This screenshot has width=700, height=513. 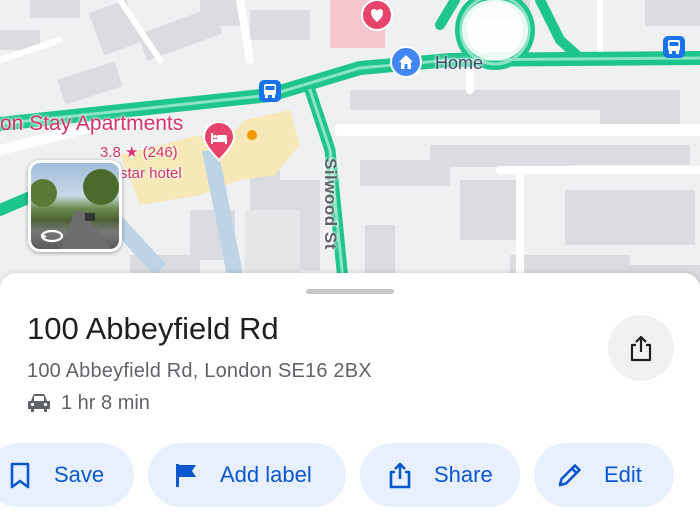 What do you see at coordinates (91, 124) in the screenshot?
I see `hotel-name-label: on Stay Apartments` at bounding box center [91, 124].